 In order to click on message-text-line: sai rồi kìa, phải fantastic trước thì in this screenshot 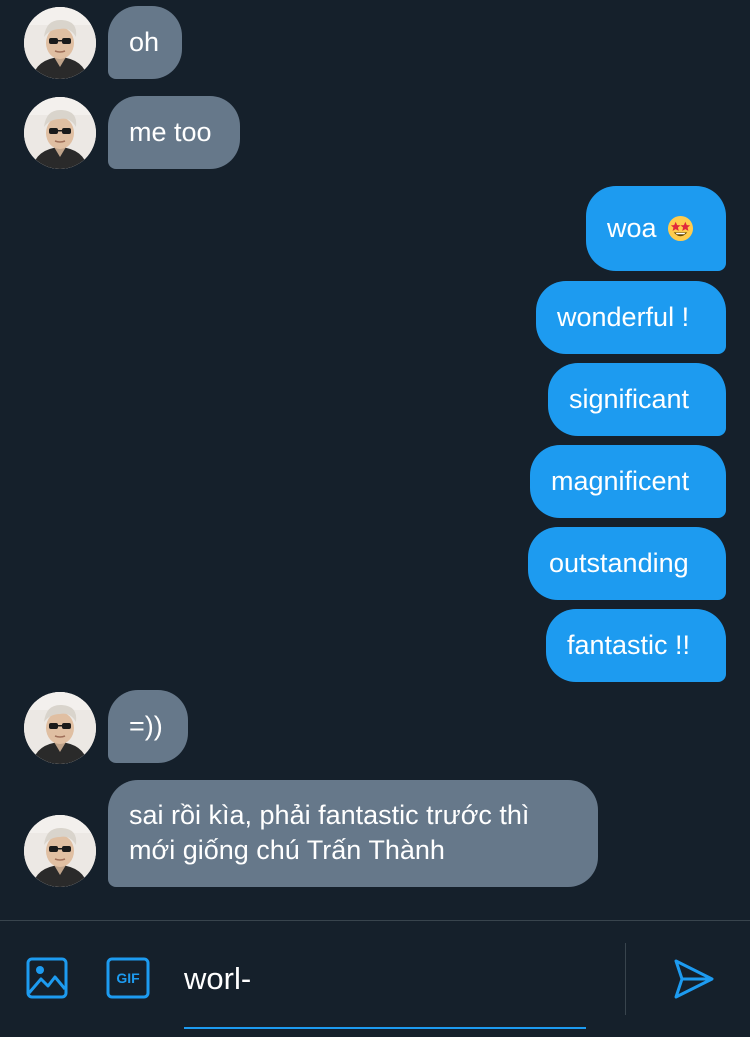, I will do `click(329, 815)`.